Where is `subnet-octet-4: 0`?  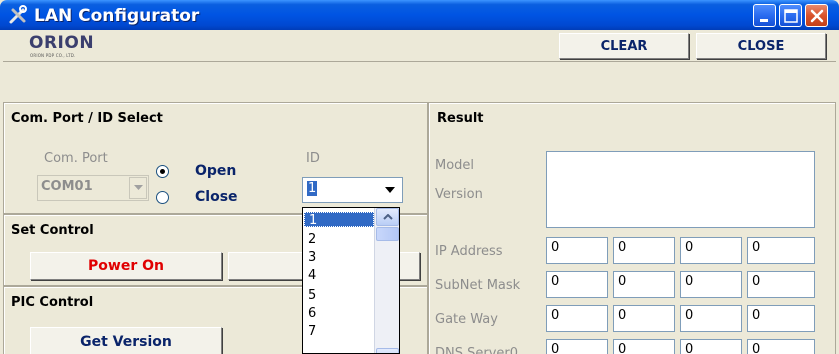 subnet-octet-4: 0 is located at coordinates (781, 284).